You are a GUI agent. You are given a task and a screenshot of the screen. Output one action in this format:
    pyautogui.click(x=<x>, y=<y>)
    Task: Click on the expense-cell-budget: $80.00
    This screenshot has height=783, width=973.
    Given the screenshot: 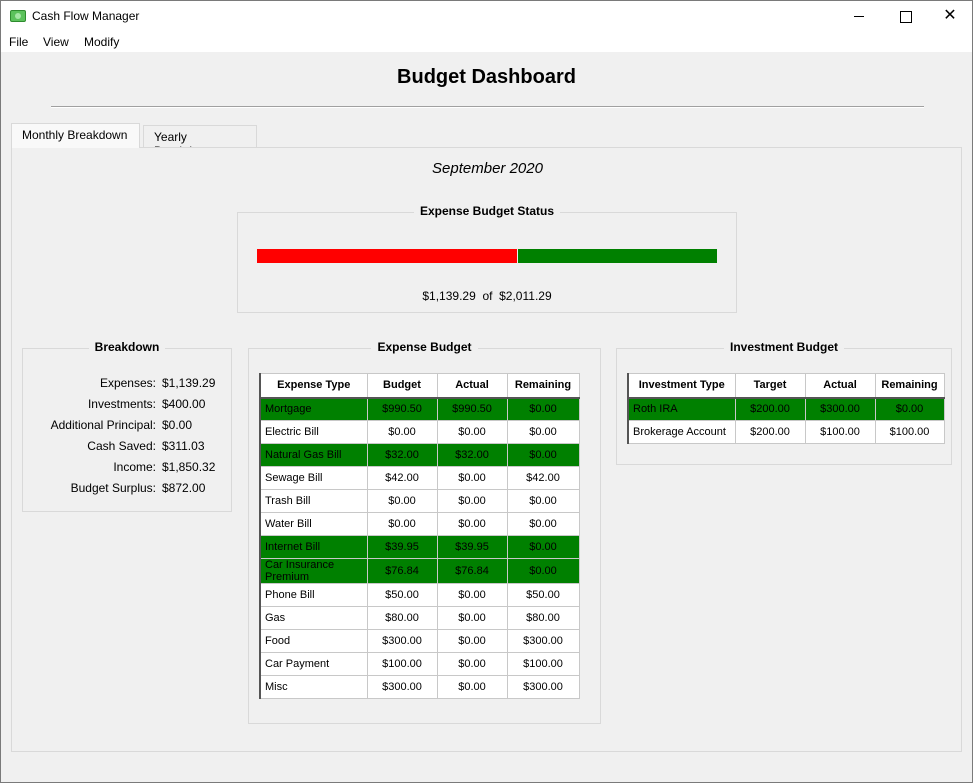 What is the action you would take?
    pyautogui.click(x=402, y=618)
    